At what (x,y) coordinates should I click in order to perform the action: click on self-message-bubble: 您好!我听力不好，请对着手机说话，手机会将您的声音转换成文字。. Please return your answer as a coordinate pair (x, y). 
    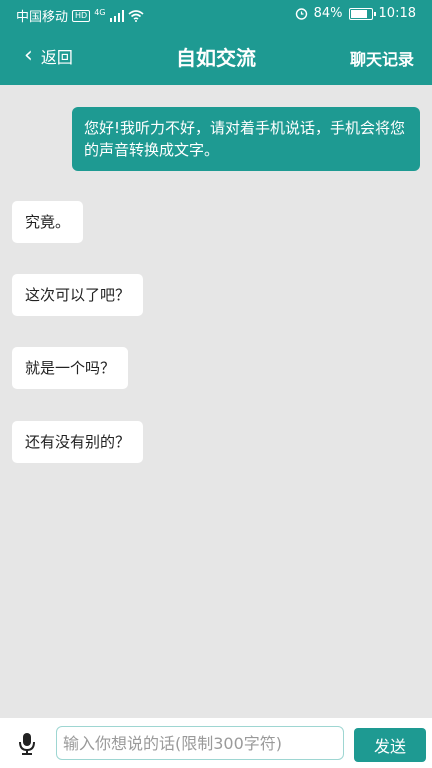
    Looking at the image, I should click on (246, 139).